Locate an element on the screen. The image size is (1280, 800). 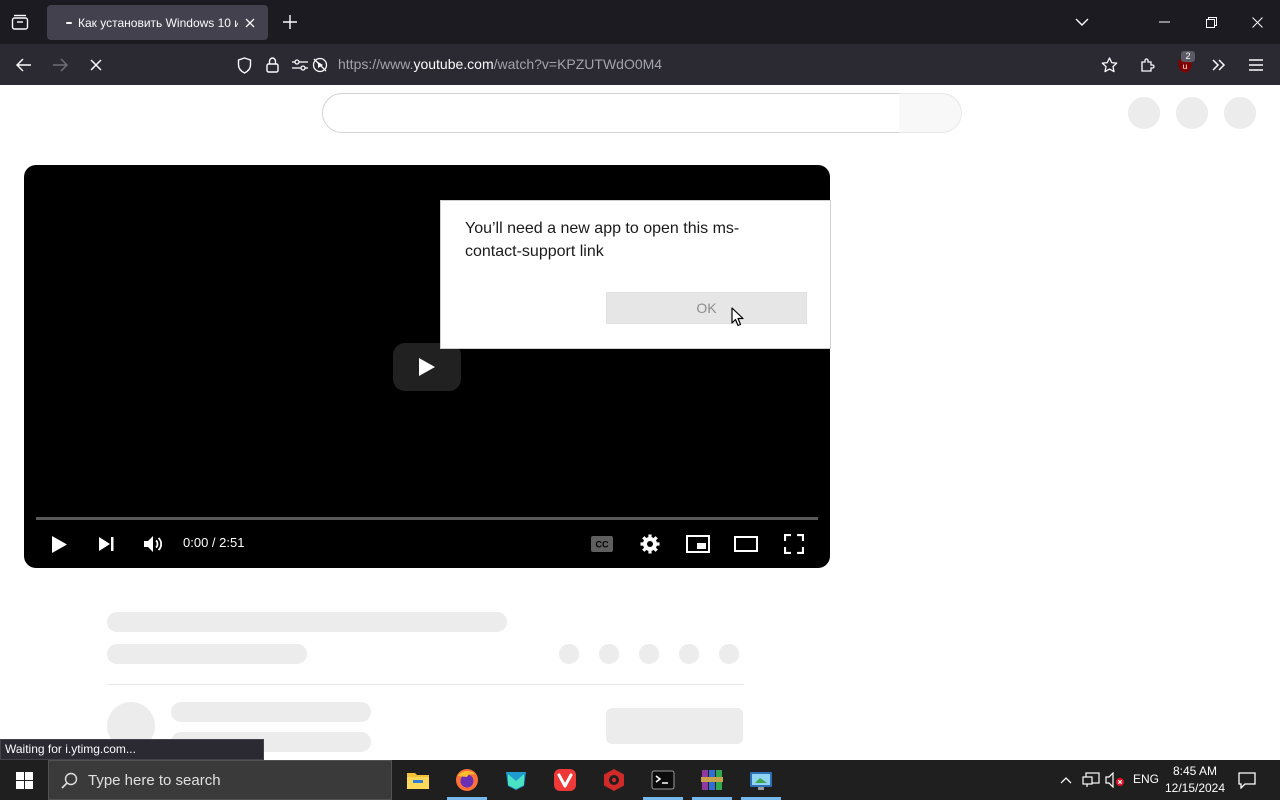
restore-window-icon is located at coordinates (1211, 22).